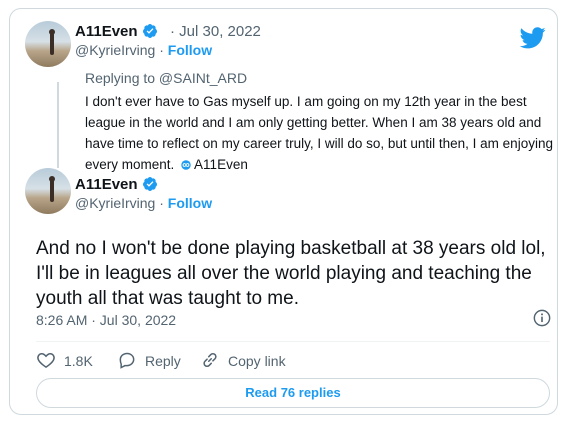 The image size is (567, 426). What do you see at coordinates (215, 31) in the screenshot?
I see `tweet-date: · Jul 30, 2022` at bounding box center [215, 31].